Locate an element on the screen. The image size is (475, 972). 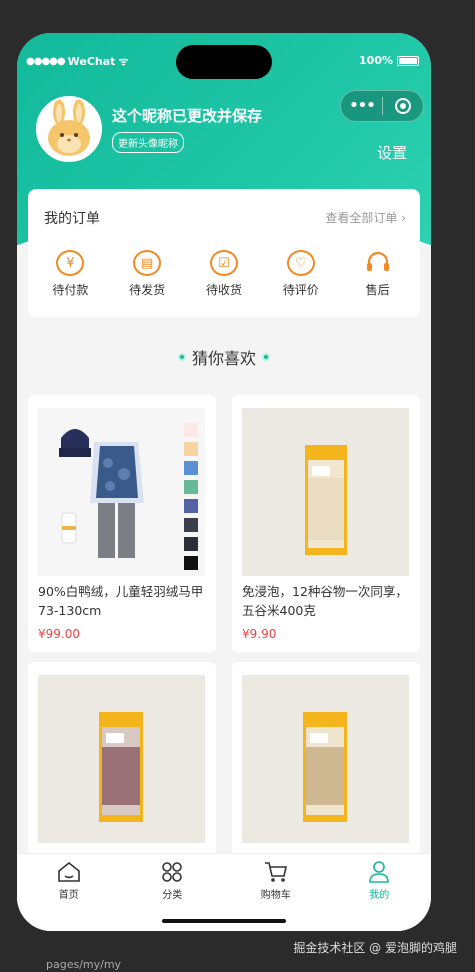
heart-icon: ♡ is located at coordinates (301, 263).